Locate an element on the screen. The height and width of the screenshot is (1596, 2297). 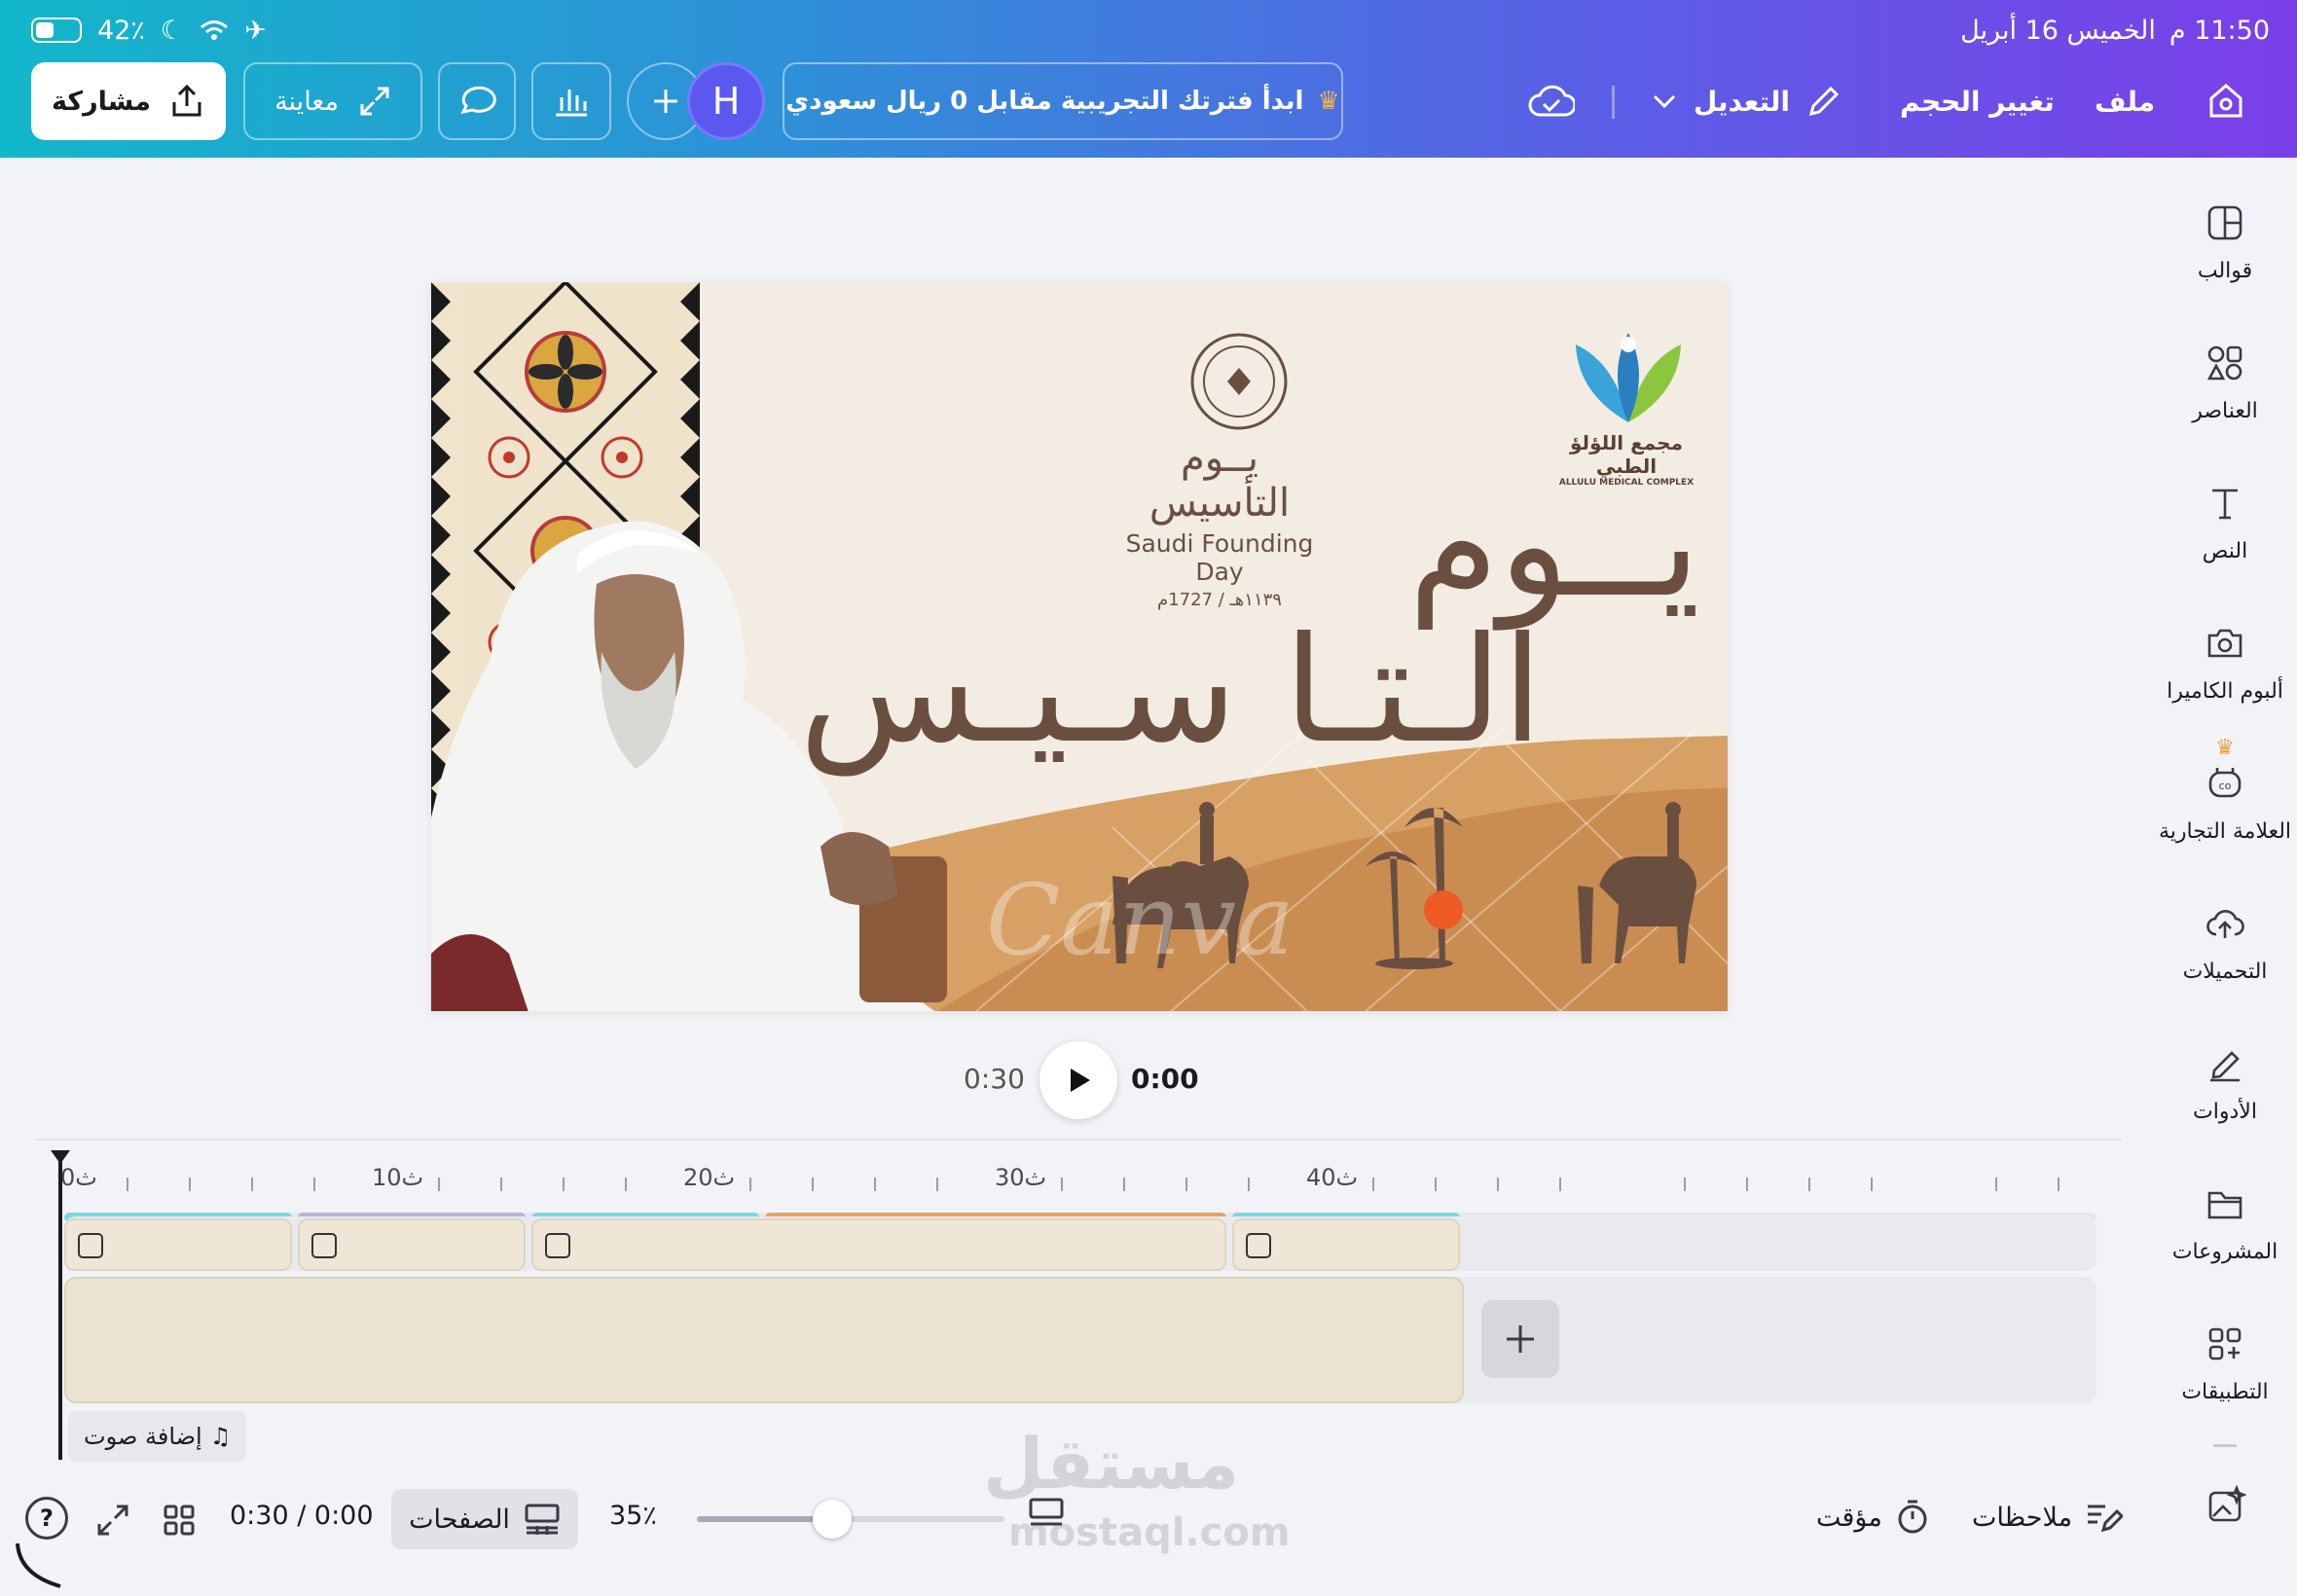
sidebar-item-brand: ♛ co العلامة التجارية is located at coordinates (2225, 791).